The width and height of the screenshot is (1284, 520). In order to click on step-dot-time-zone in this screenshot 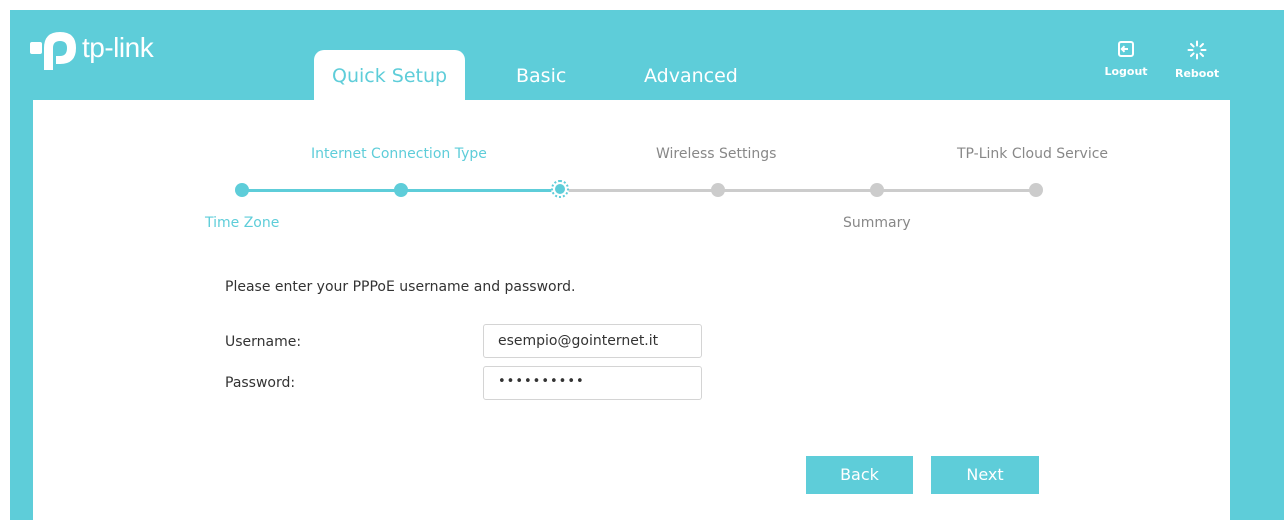, I will do `click(242, 190)`.